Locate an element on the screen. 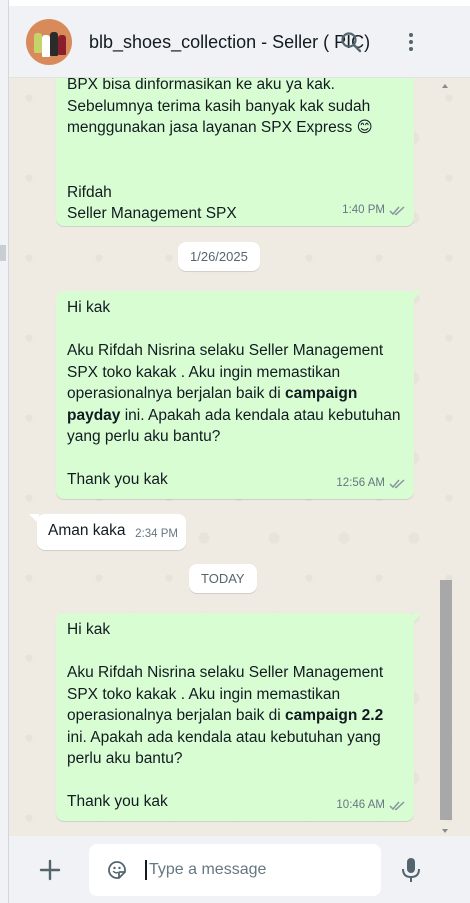 Image resolution: width=470 pixels, height=903 pixels. contact-avatar is located at coordinates (49, 42).